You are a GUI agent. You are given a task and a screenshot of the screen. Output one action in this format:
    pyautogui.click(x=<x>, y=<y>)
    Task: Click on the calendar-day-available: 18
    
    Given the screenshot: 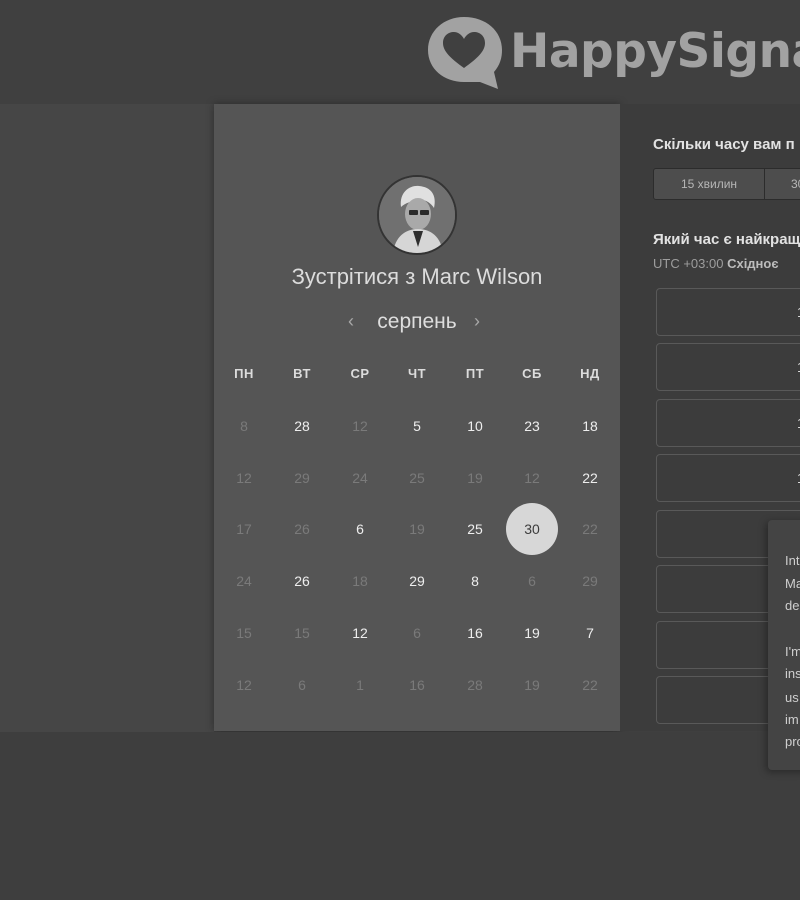 What is the action you would take?
    pyautogui.click(x=590, y=426)
    